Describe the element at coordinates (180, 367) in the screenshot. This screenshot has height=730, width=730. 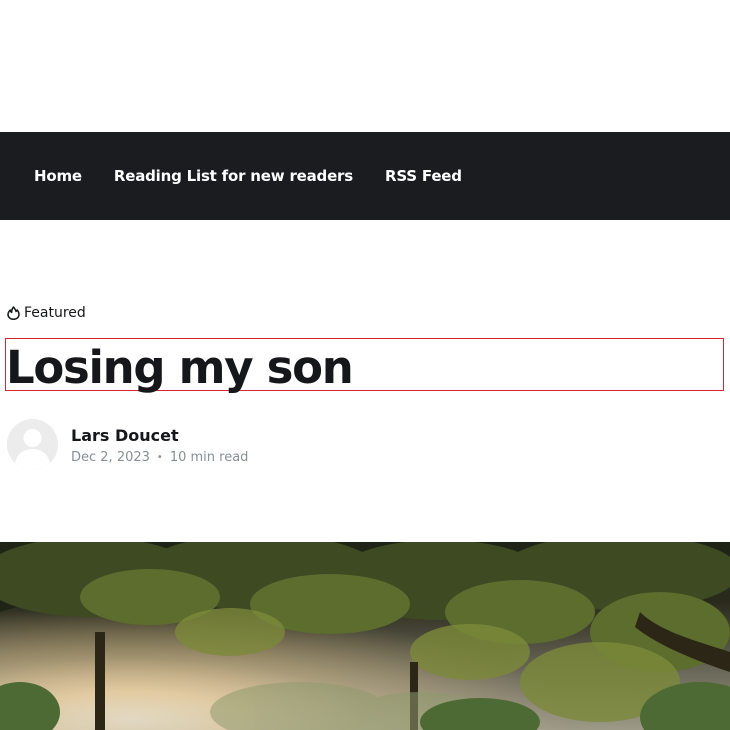
I see `article-title: Losing my son` at that location.